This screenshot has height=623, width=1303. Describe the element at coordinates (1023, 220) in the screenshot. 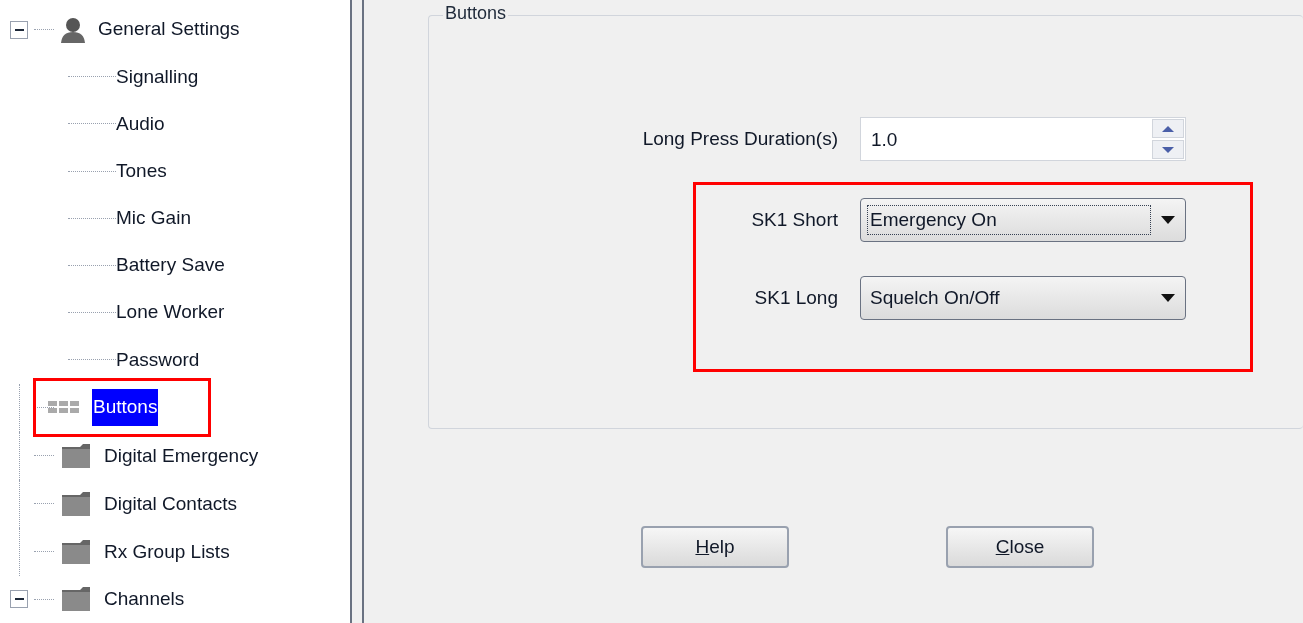

I see `dropdown: Emergency On` at that location.